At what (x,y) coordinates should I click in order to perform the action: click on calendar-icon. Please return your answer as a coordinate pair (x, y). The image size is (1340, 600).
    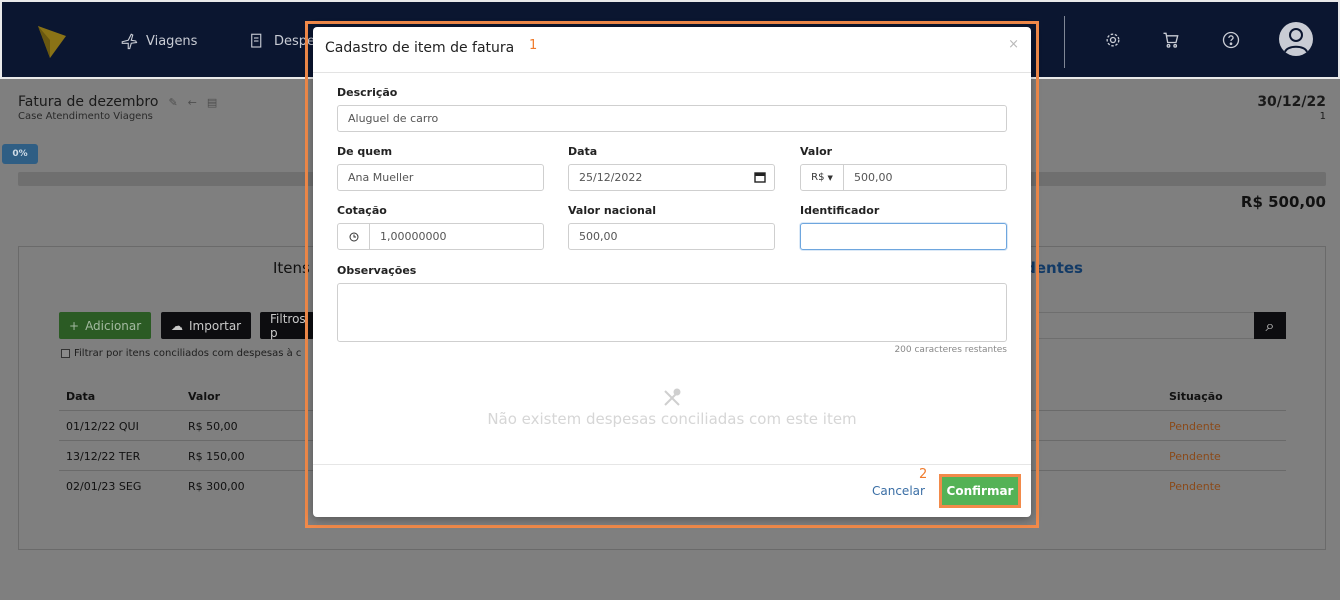
    Looking at the image, I should click on (760, 177).